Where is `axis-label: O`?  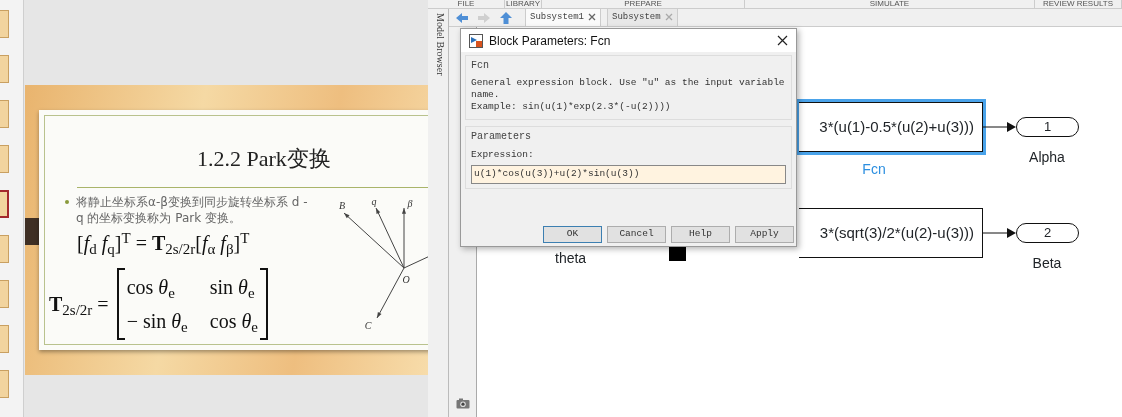
axis-label: O is located at coordinates (406, 279).